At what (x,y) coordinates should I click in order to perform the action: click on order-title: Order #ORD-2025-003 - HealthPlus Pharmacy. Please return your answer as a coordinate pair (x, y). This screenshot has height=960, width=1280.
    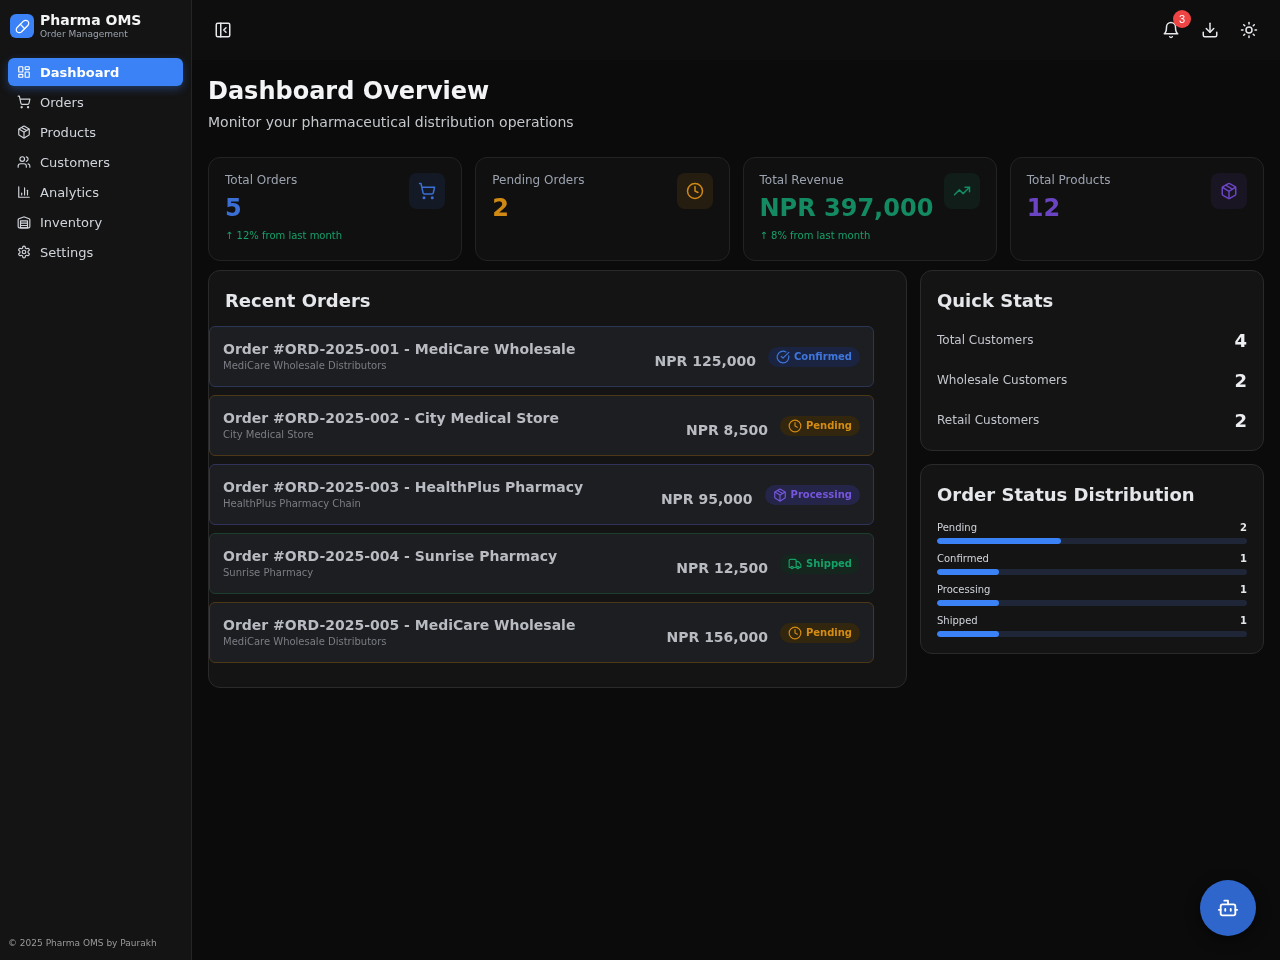
    Looking at the image, I should click on (404, 487).